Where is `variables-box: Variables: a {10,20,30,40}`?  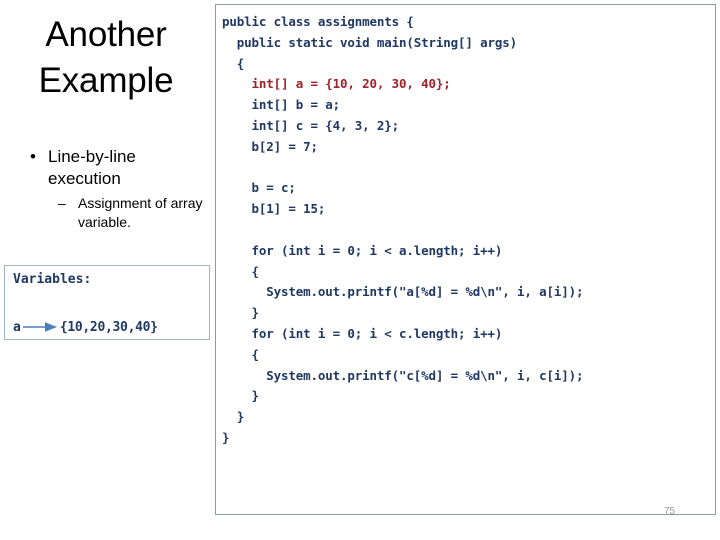
variables-box: Variables: a {10,20,30,40} is located at coordinates (107, 302).